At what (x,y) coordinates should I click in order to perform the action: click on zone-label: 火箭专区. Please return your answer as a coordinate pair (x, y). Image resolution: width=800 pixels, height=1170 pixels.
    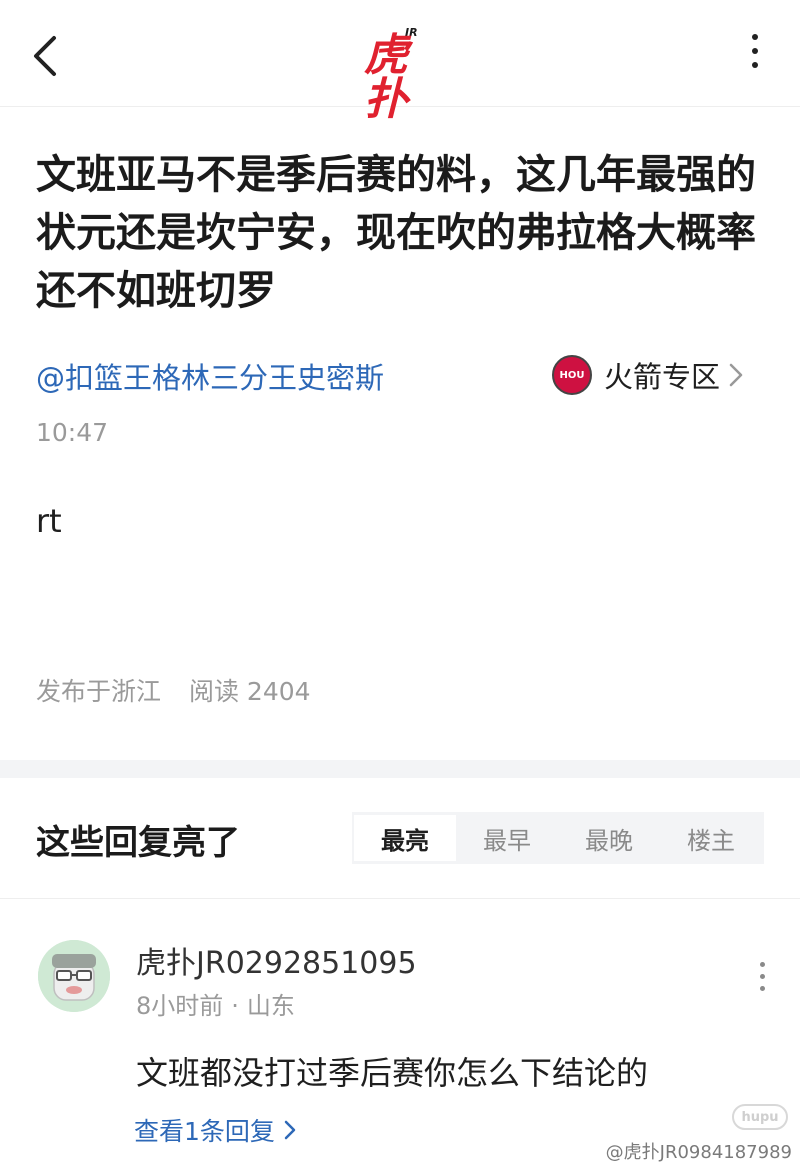
    Looking at the image, I should click on (662, 377).